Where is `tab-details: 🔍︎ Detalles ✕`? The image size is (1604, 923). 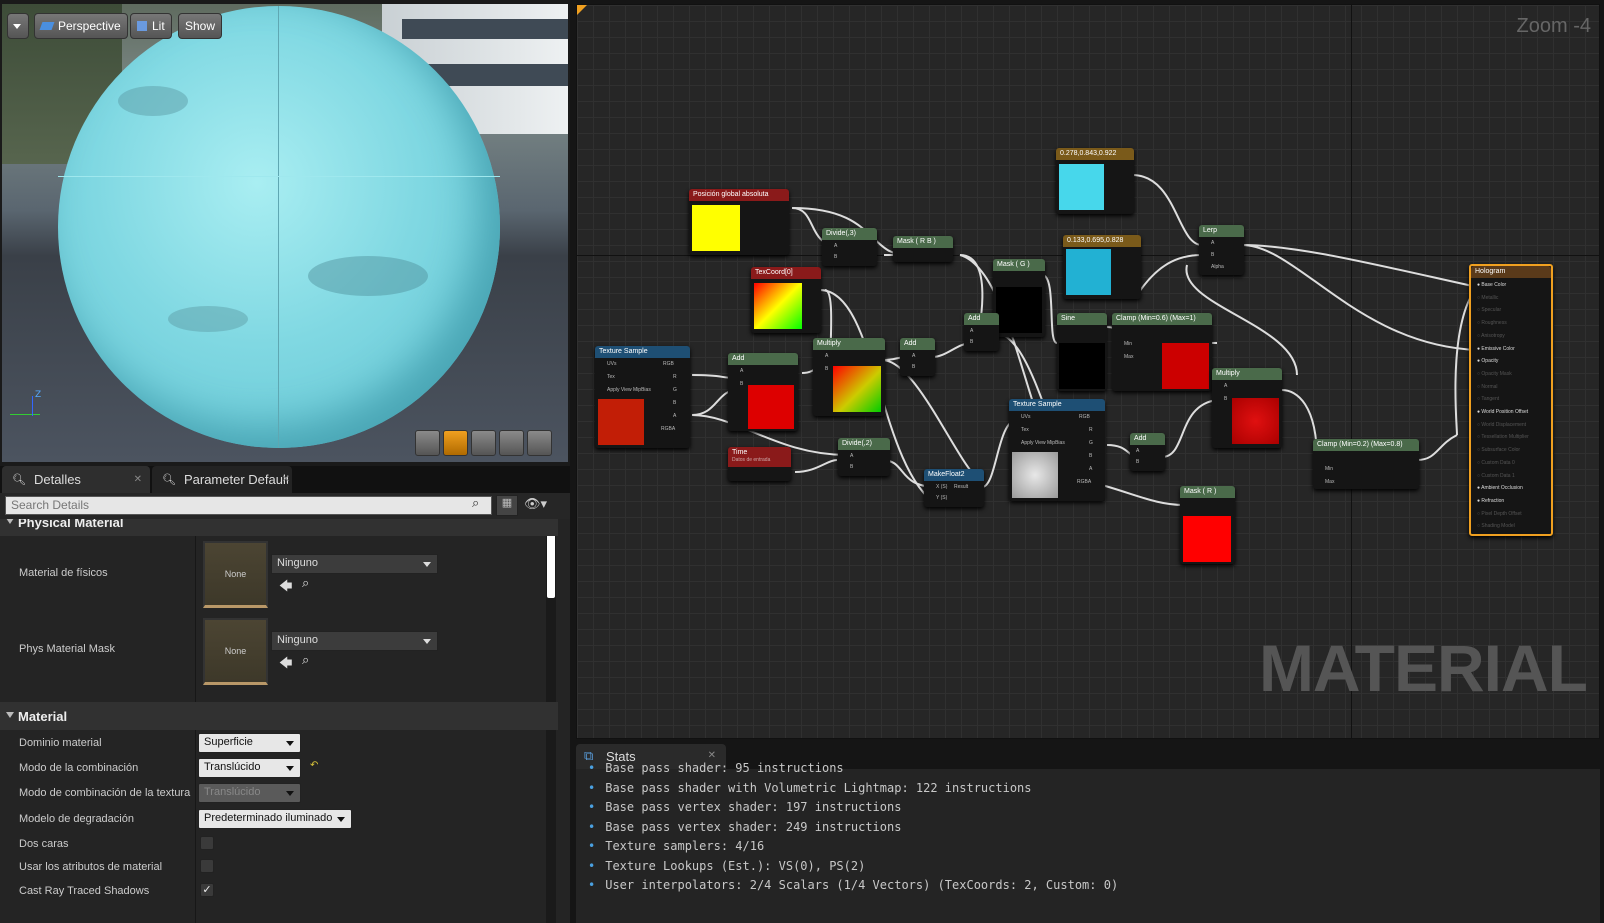
tab-details: 🔍︎ Detalles ✕ is located at coordinates (76, 479).